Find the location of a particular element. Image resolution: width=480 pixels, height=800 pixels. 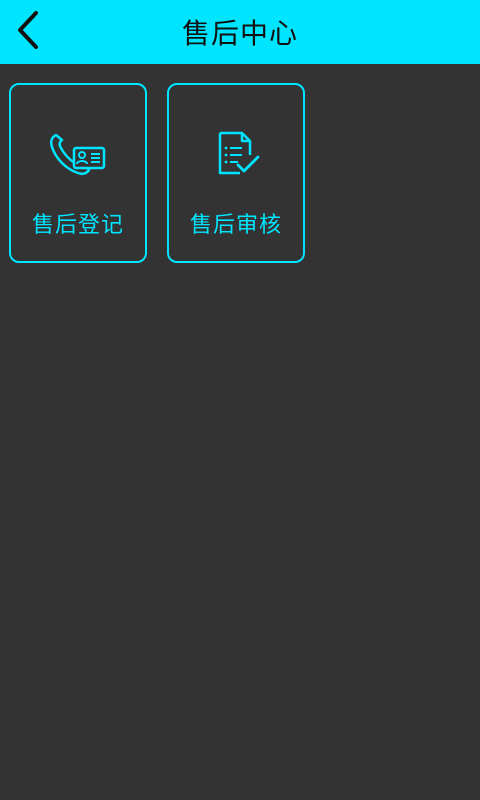

page-title: 售后中心 is located at coordinates (239, 33).